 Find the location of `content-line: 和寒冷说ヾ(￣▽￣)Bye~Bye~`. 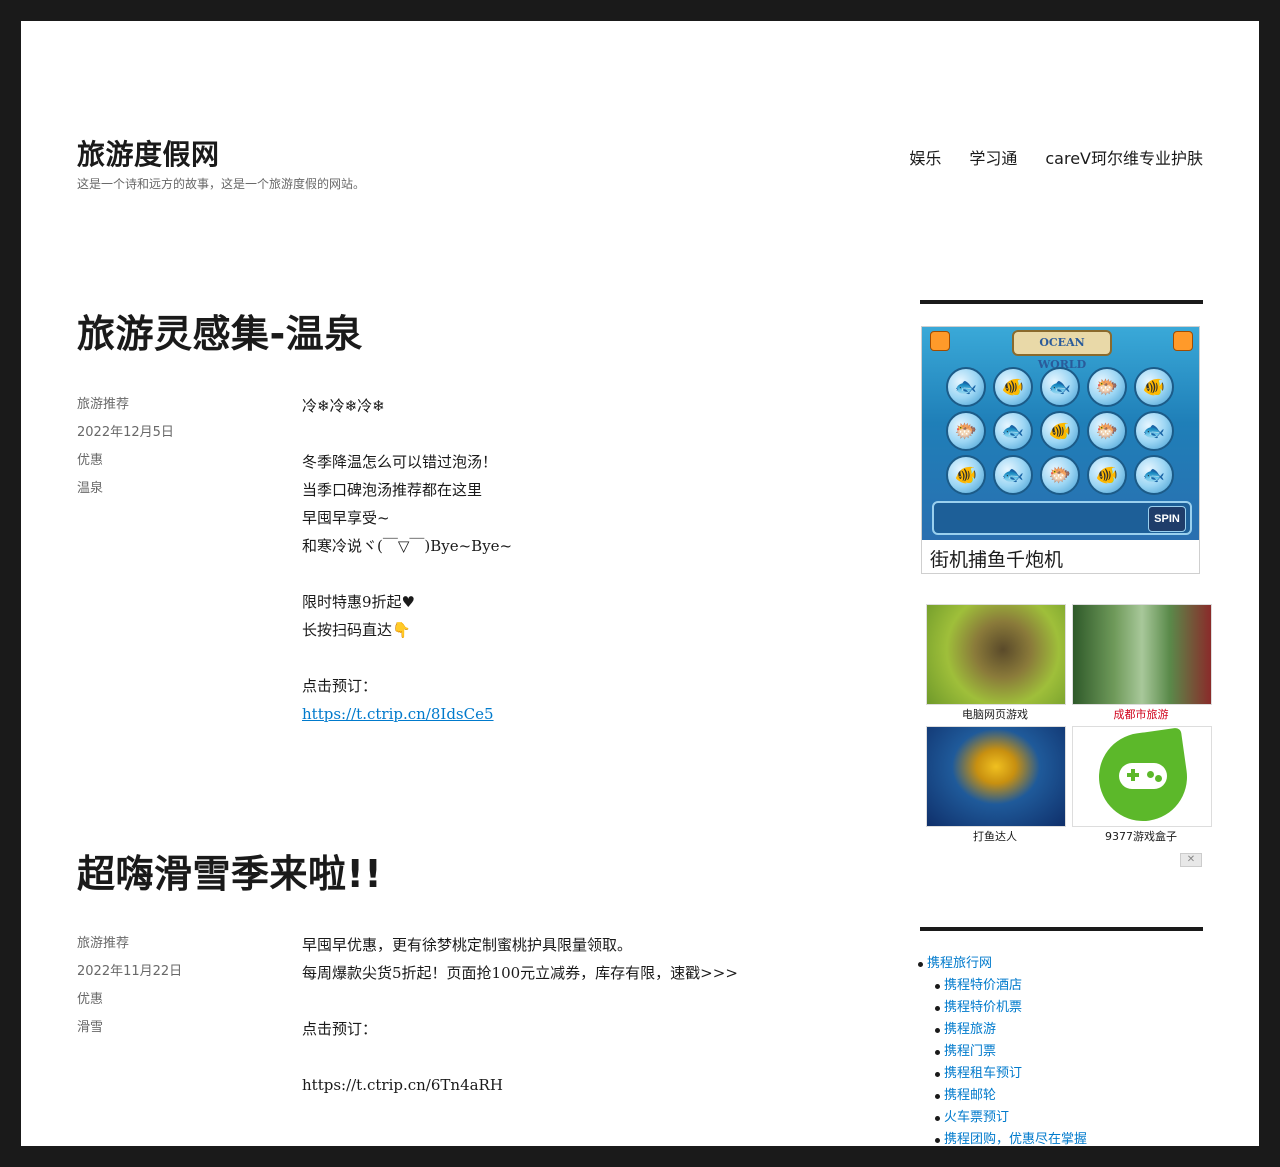

content-line: 和寒冷说ヾ(￣▽￣)Bye~Bye~ is located at coordinates (407, 546).